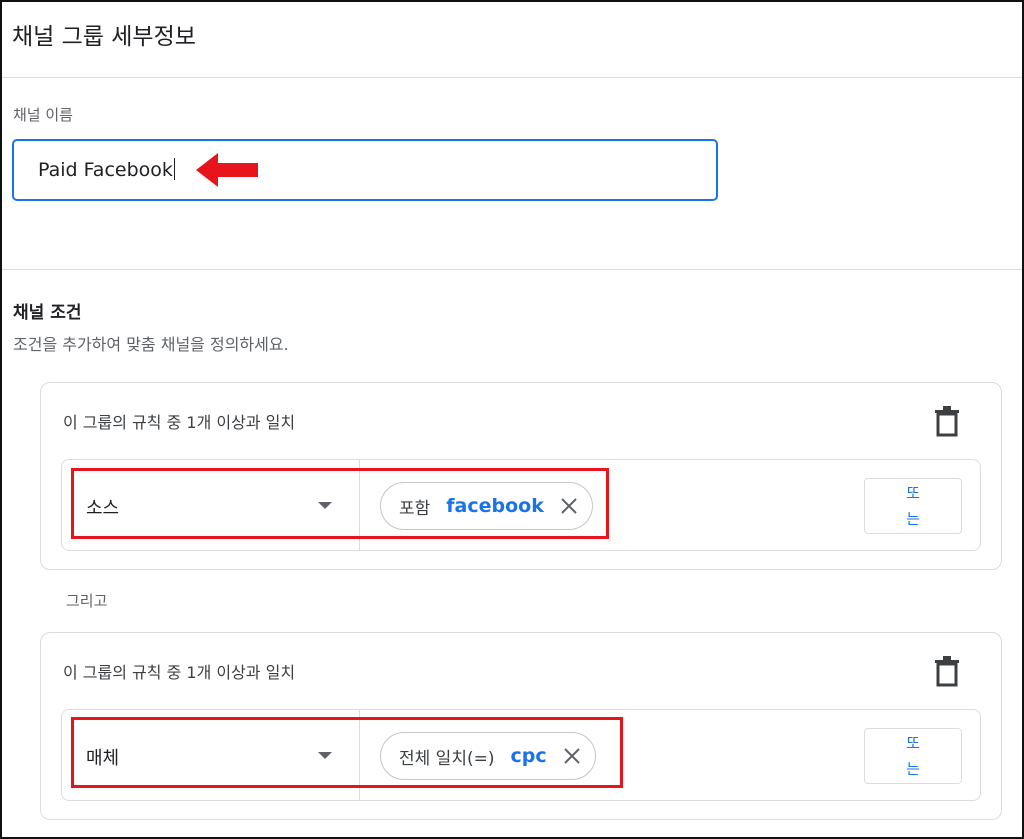 This screenshot has width=1024, height=839. What do you see at coordinates (151, 344) in the screenshot?
I see `conditions-description: 조건을 추가하여 맞춤 채널을 정의하세요.` at bounding box center [151, 344].